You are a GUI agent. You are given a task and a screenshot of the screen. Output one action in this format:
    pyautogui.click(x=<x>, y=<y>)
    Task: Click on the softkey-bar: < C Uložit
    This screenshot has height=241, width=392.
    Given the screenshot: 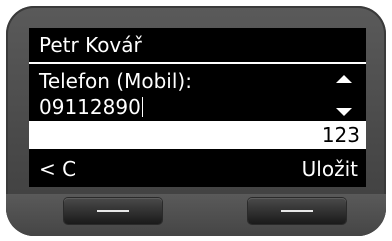 What is the action you would take?
    pyautogui.click(x=197, y=170)
    